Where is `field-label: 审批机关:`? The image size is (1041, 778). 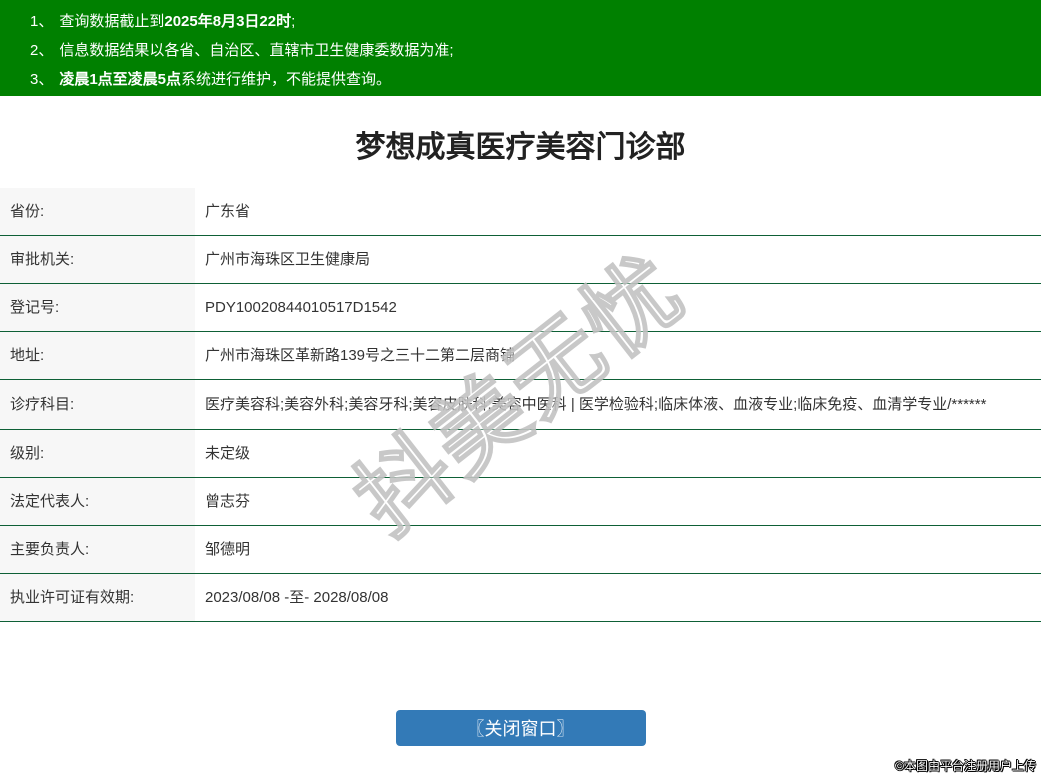 field-label: 审批机关: is located at coordinates (97, 259).